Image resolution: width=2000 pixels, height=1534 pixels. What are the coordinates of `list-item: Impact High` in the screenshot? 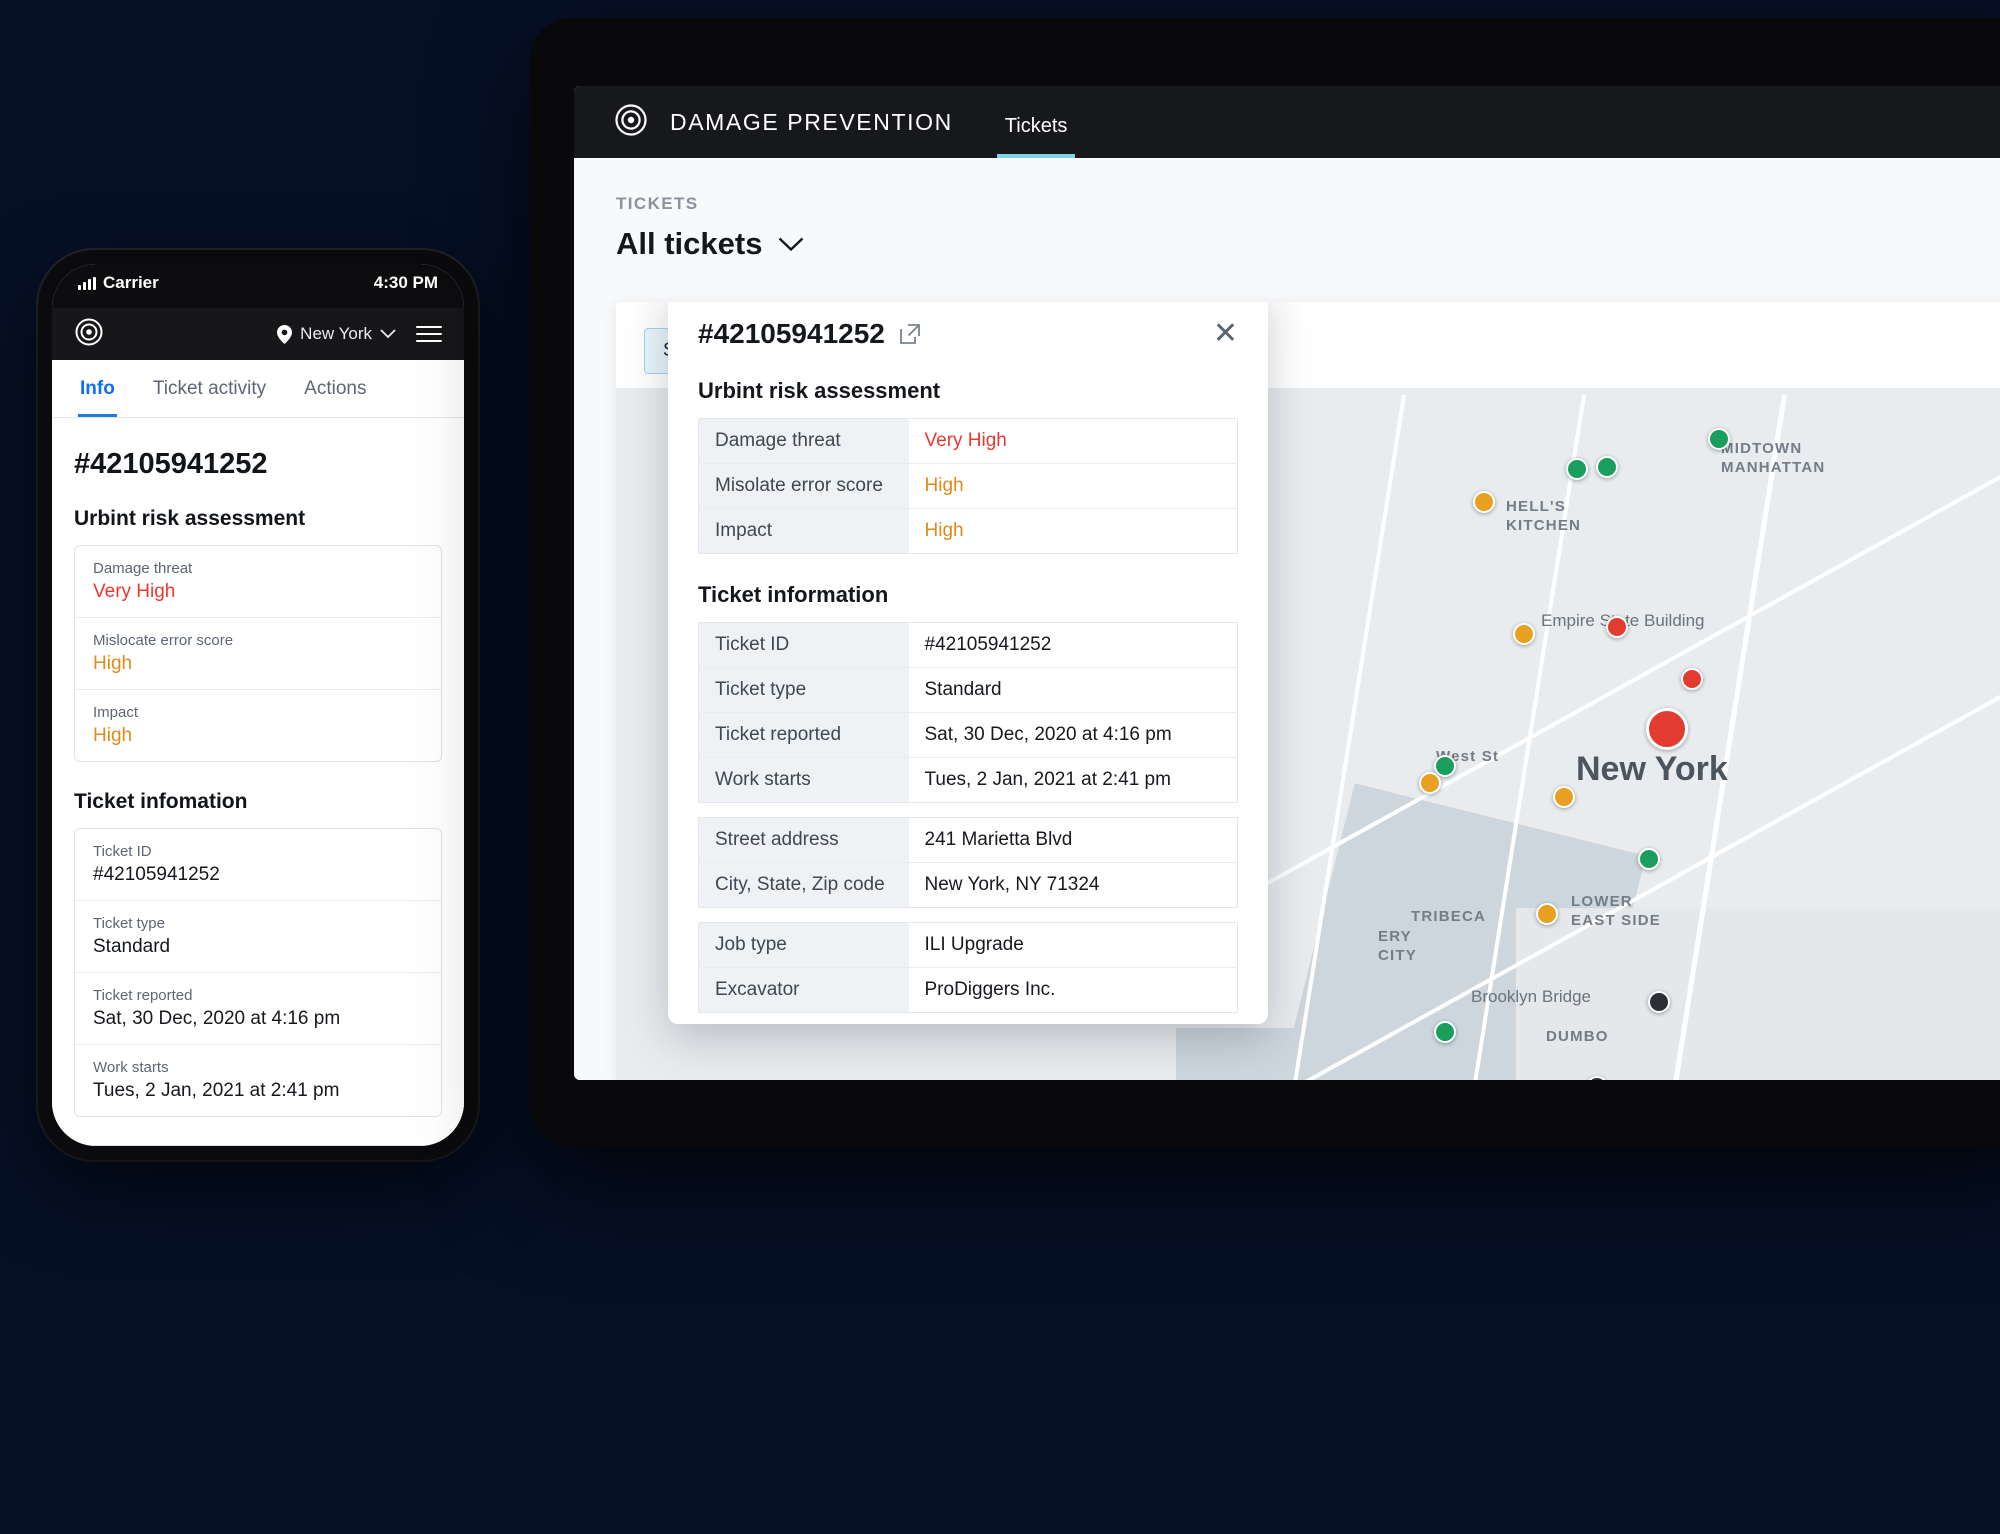 It's located at (258, 725).